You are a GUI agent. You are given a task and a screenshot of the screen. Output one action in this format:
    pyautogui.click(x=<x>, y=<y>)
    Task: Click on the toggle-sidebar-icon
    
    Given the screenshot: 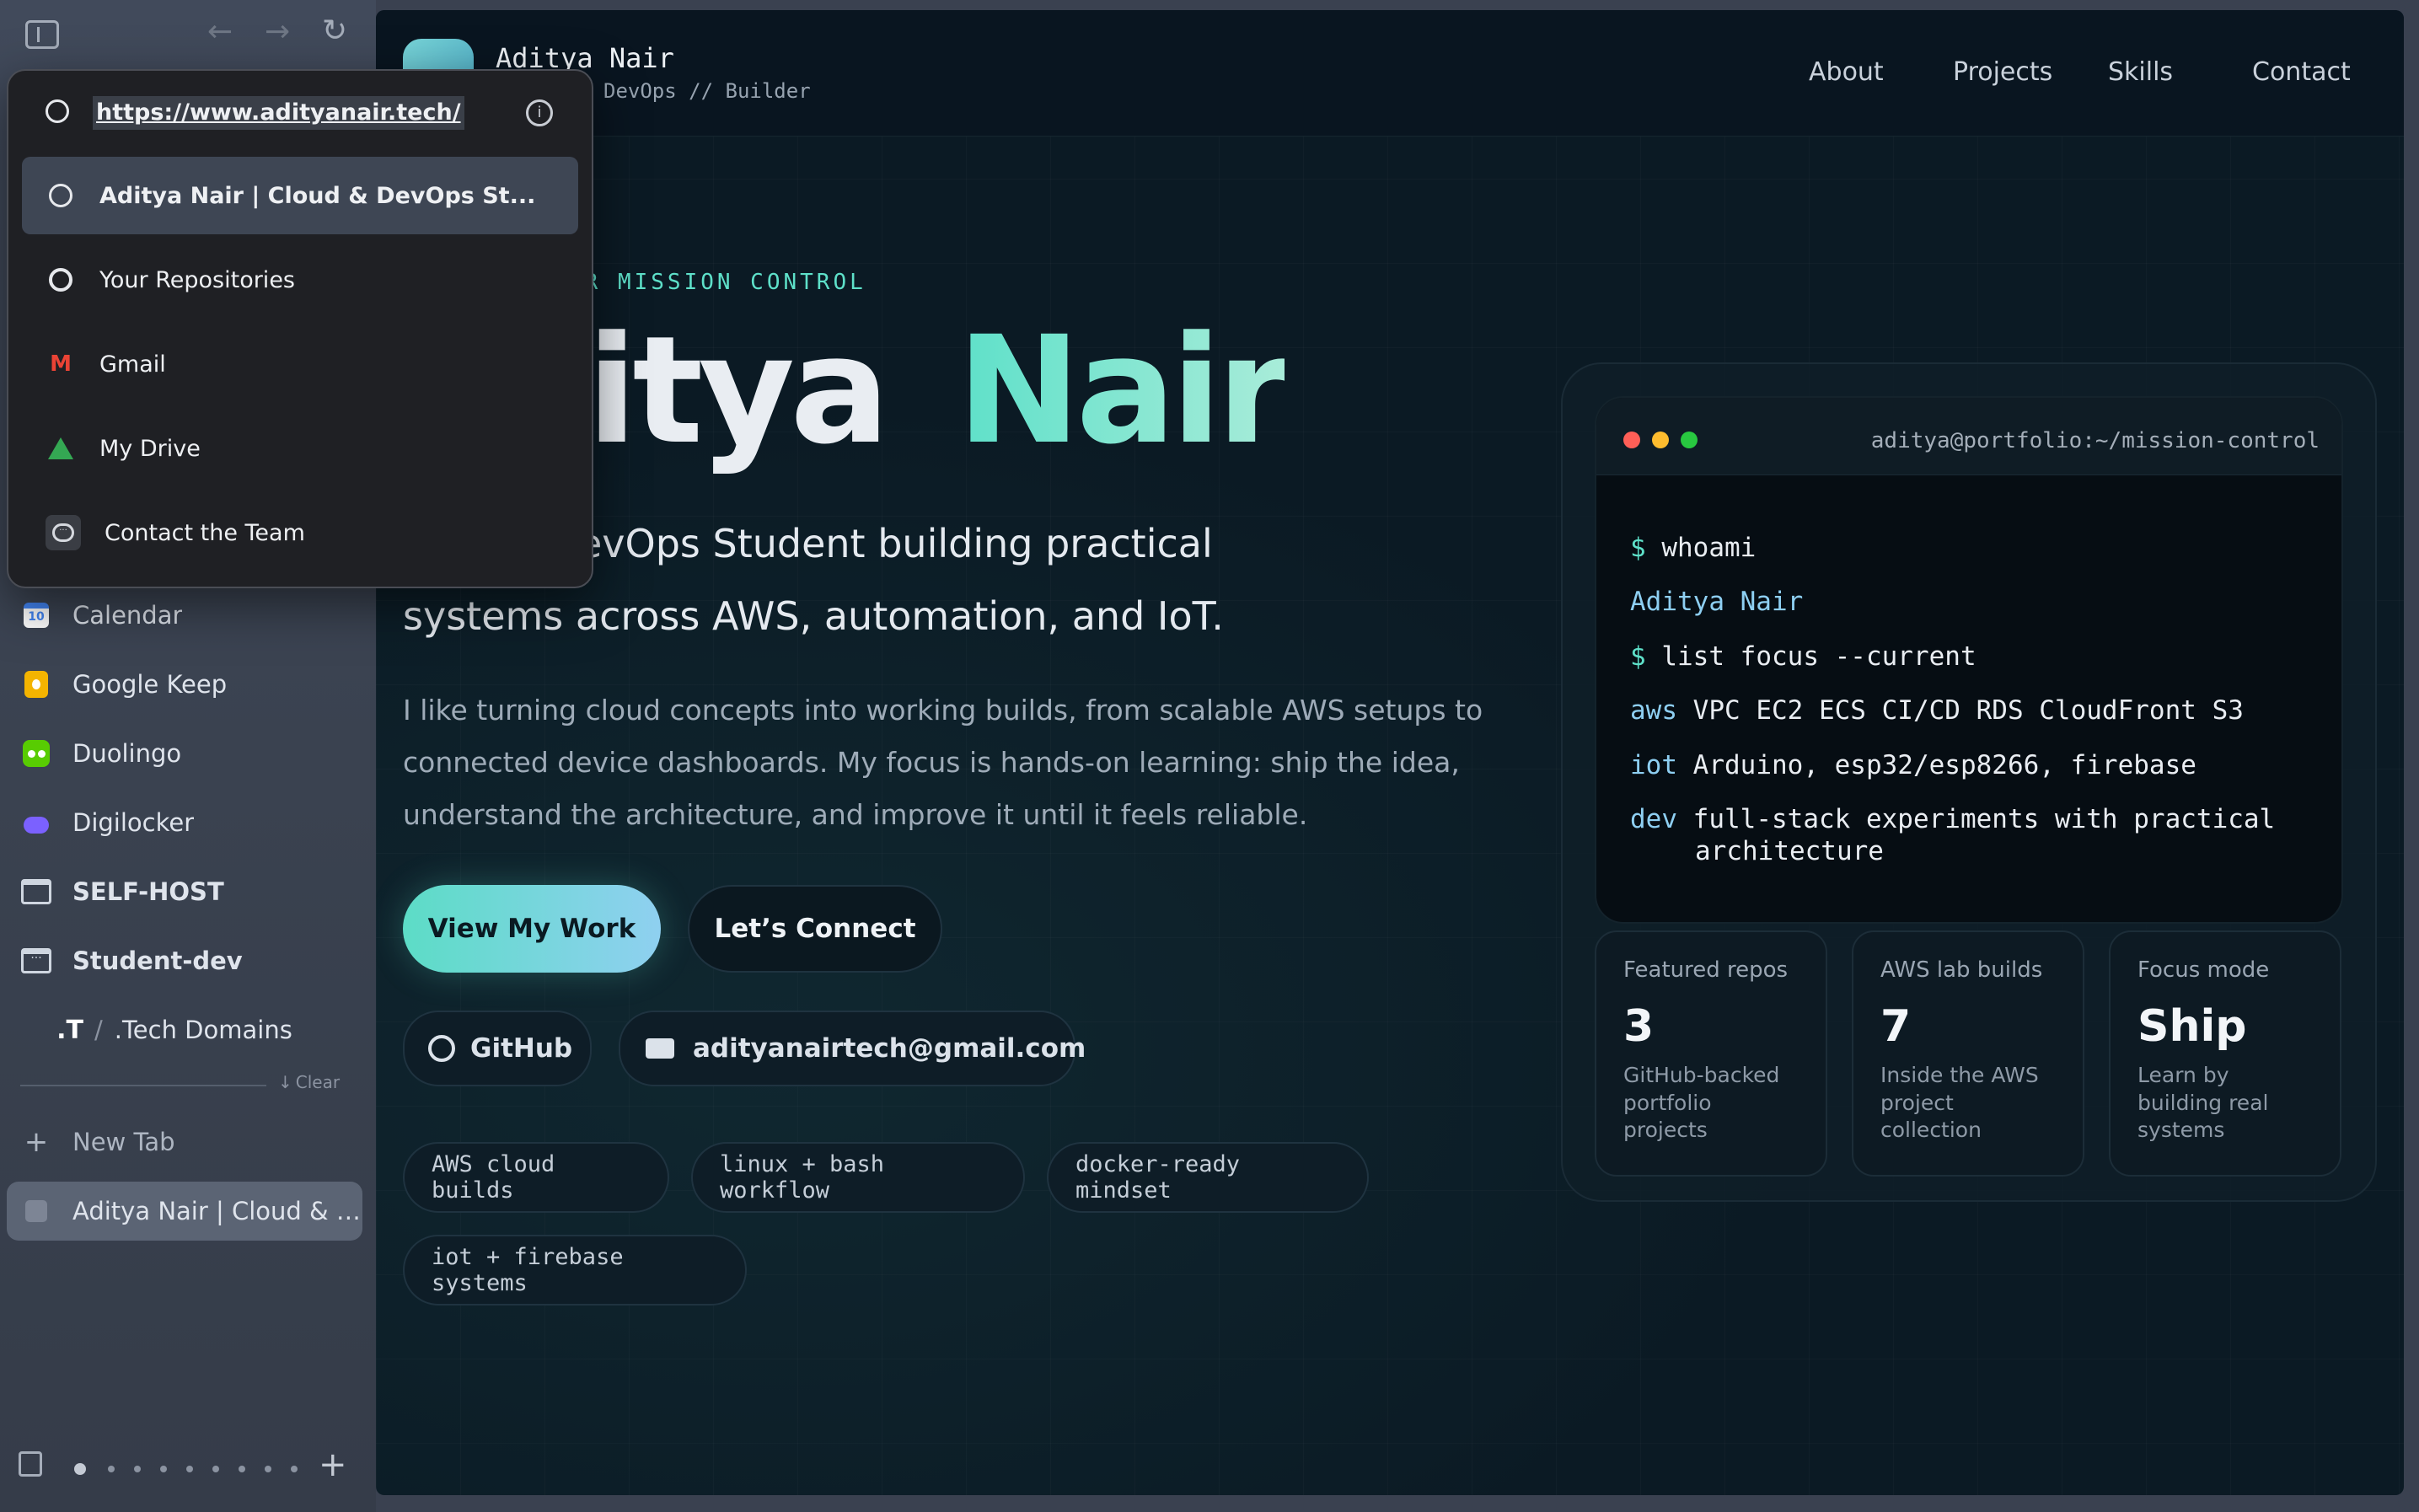 What is the action you would take?
    pyautogui.click(x=42, y=34)
    